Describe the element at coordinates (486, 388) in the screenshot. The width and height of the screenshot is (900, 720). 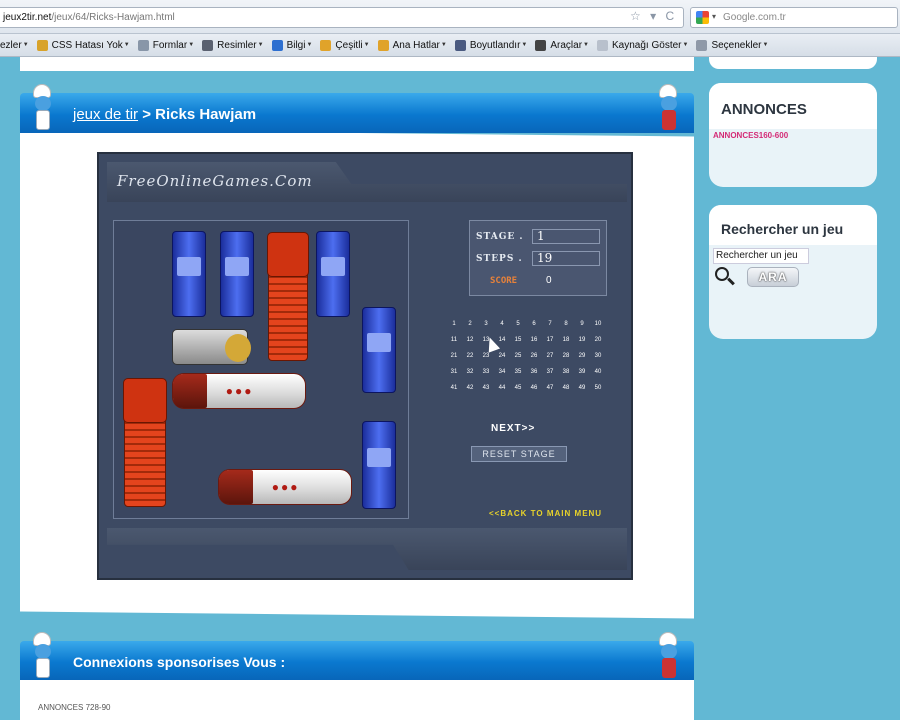
I see `level-button: 43` at that location.